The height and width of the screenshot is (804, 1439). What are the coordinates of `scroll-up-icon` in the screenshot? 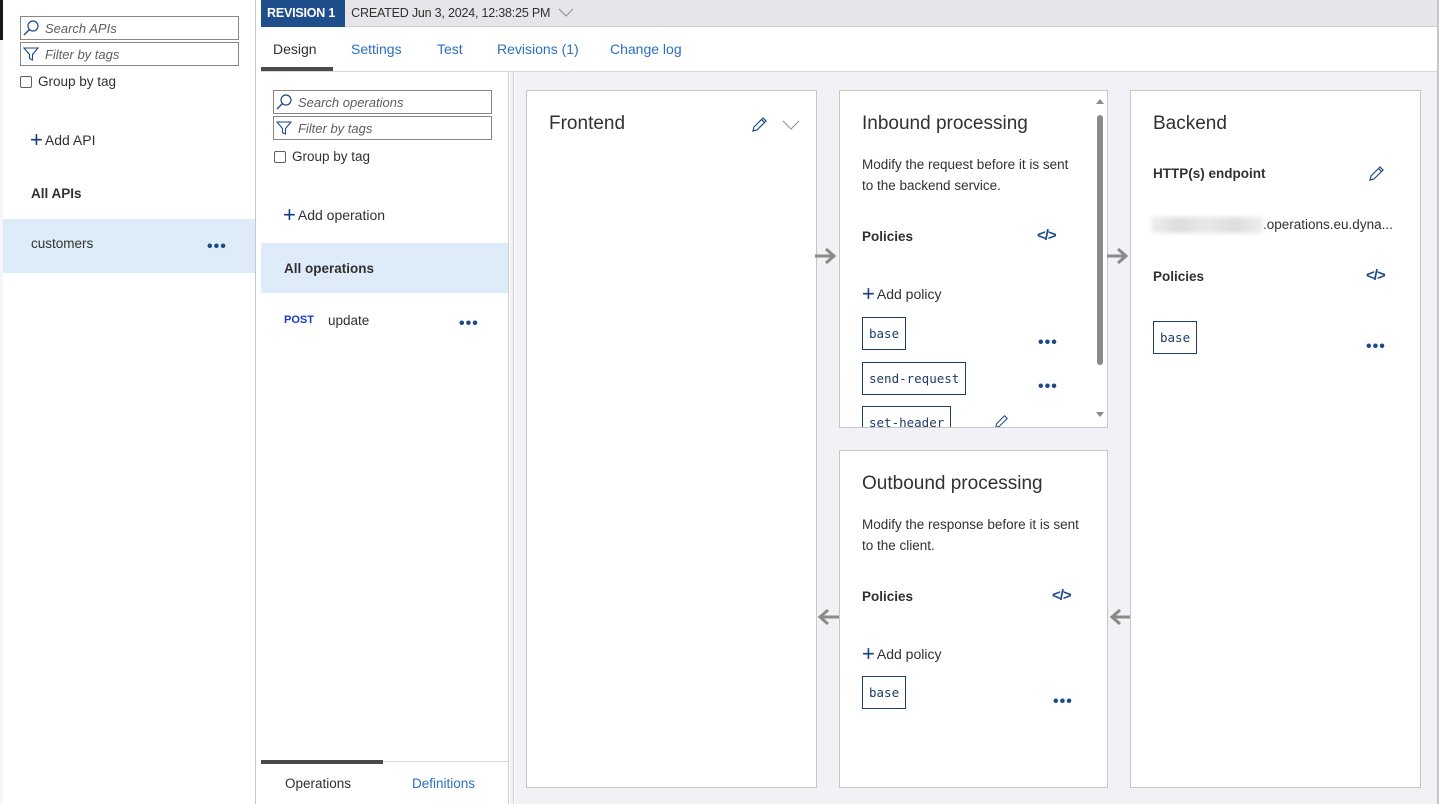 It's located at (1100, 101).